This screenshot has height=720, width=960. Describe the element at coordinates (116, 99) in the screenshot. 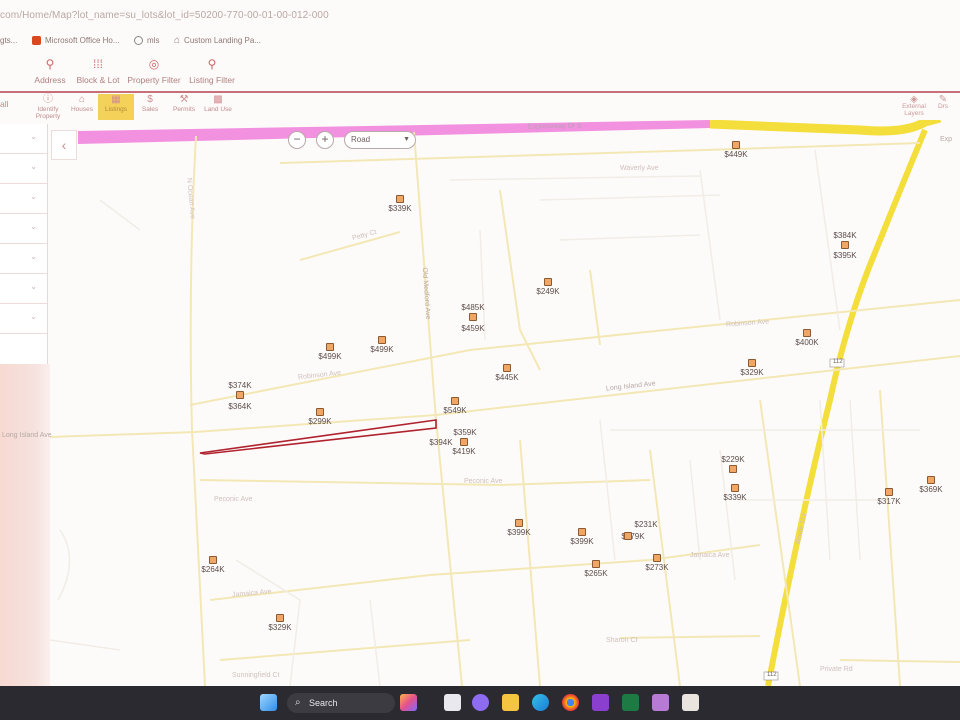

I see `listings-icon: ▦` at that location.